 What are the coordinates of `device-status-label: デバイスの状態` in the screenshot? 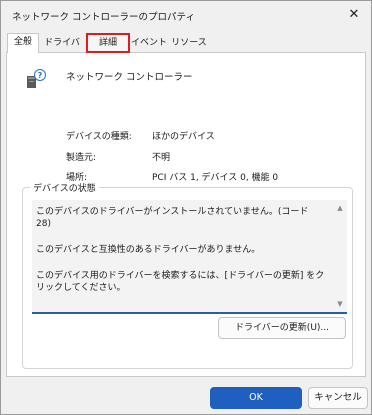 It's located at (64, 187).